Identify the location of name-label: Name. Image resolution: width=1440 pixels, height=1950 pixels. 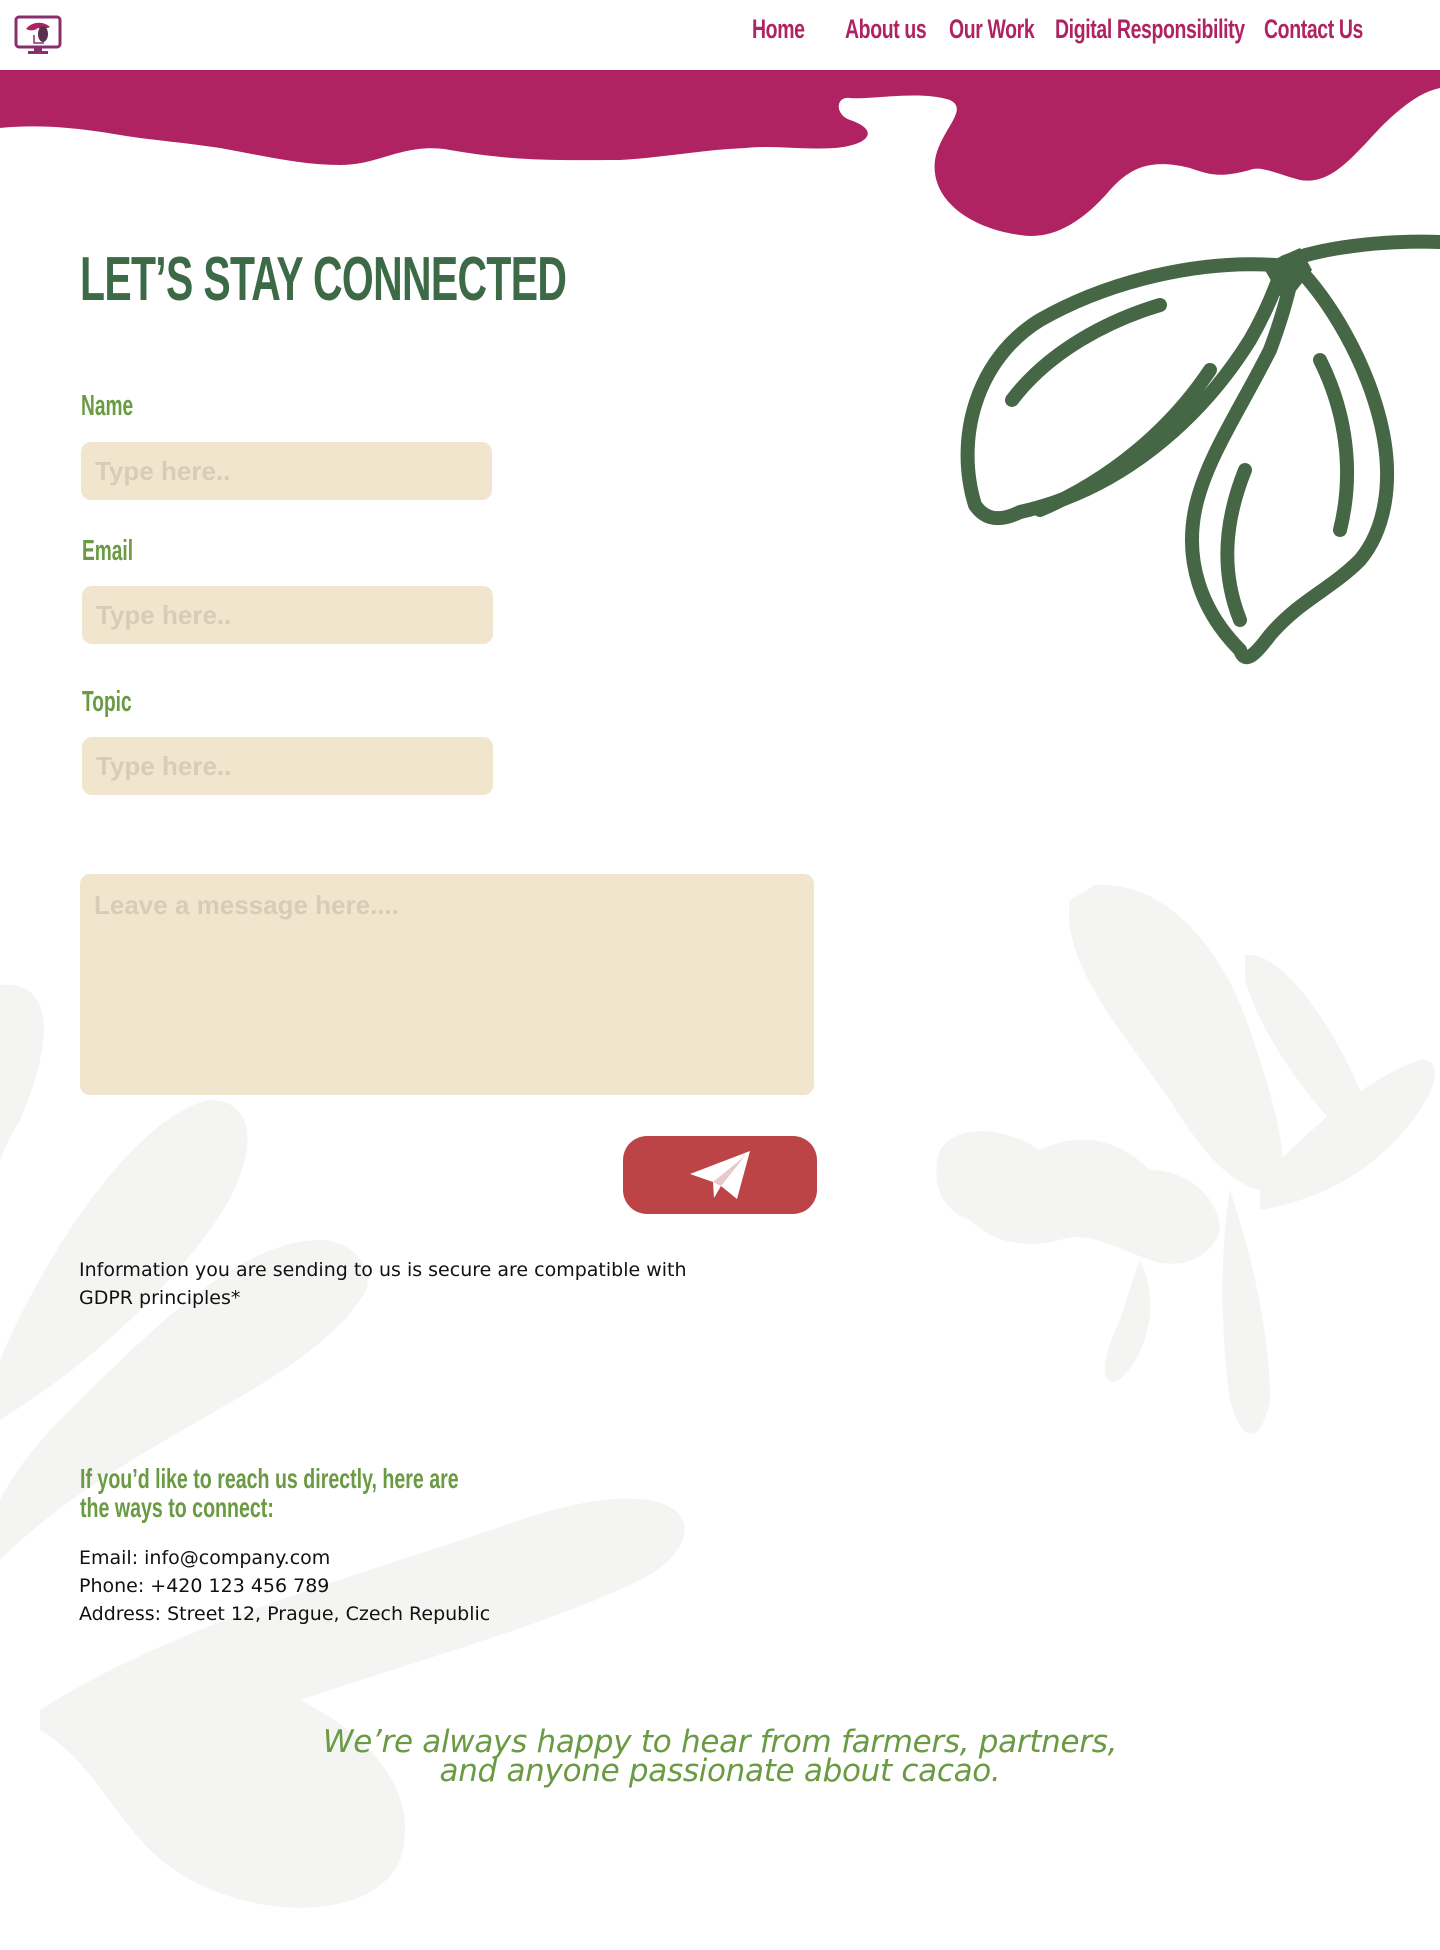
(107, 406).